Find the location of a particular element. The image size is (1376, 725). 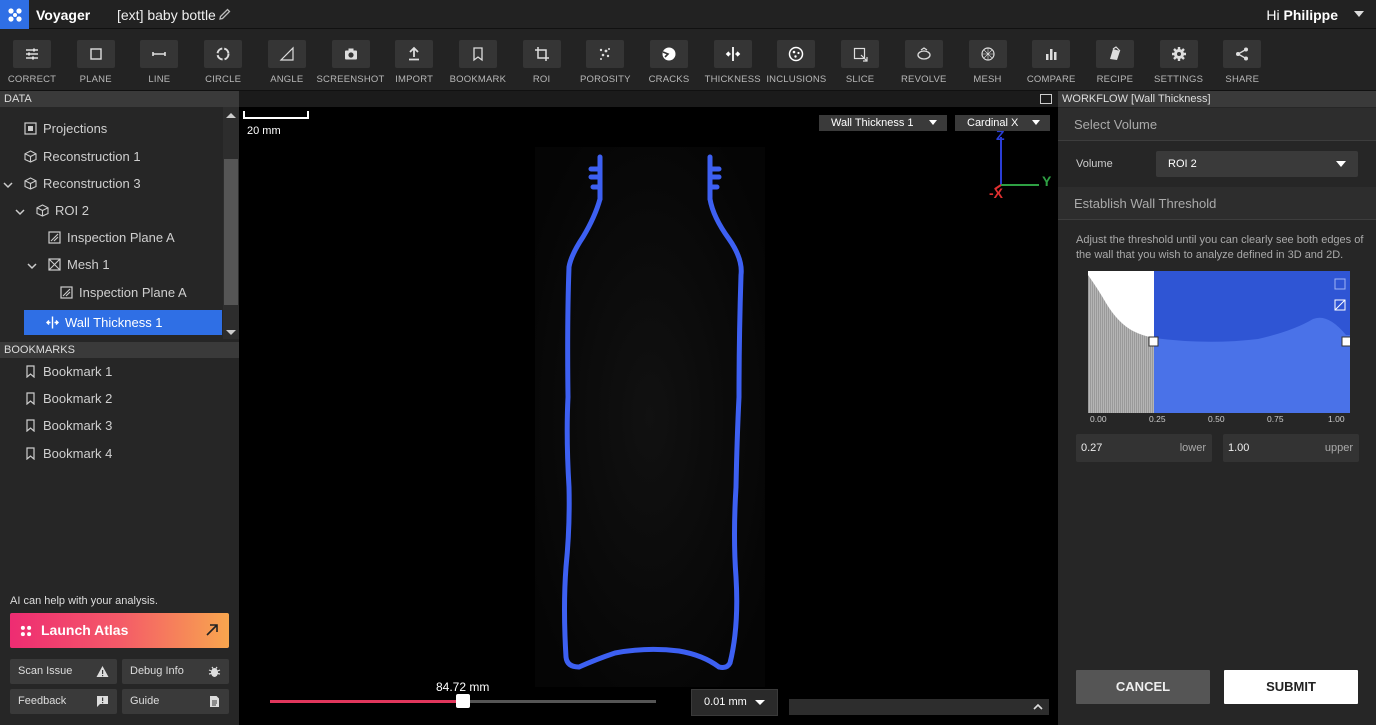

tool-recipe-button is located at coordinates (1114, 54).